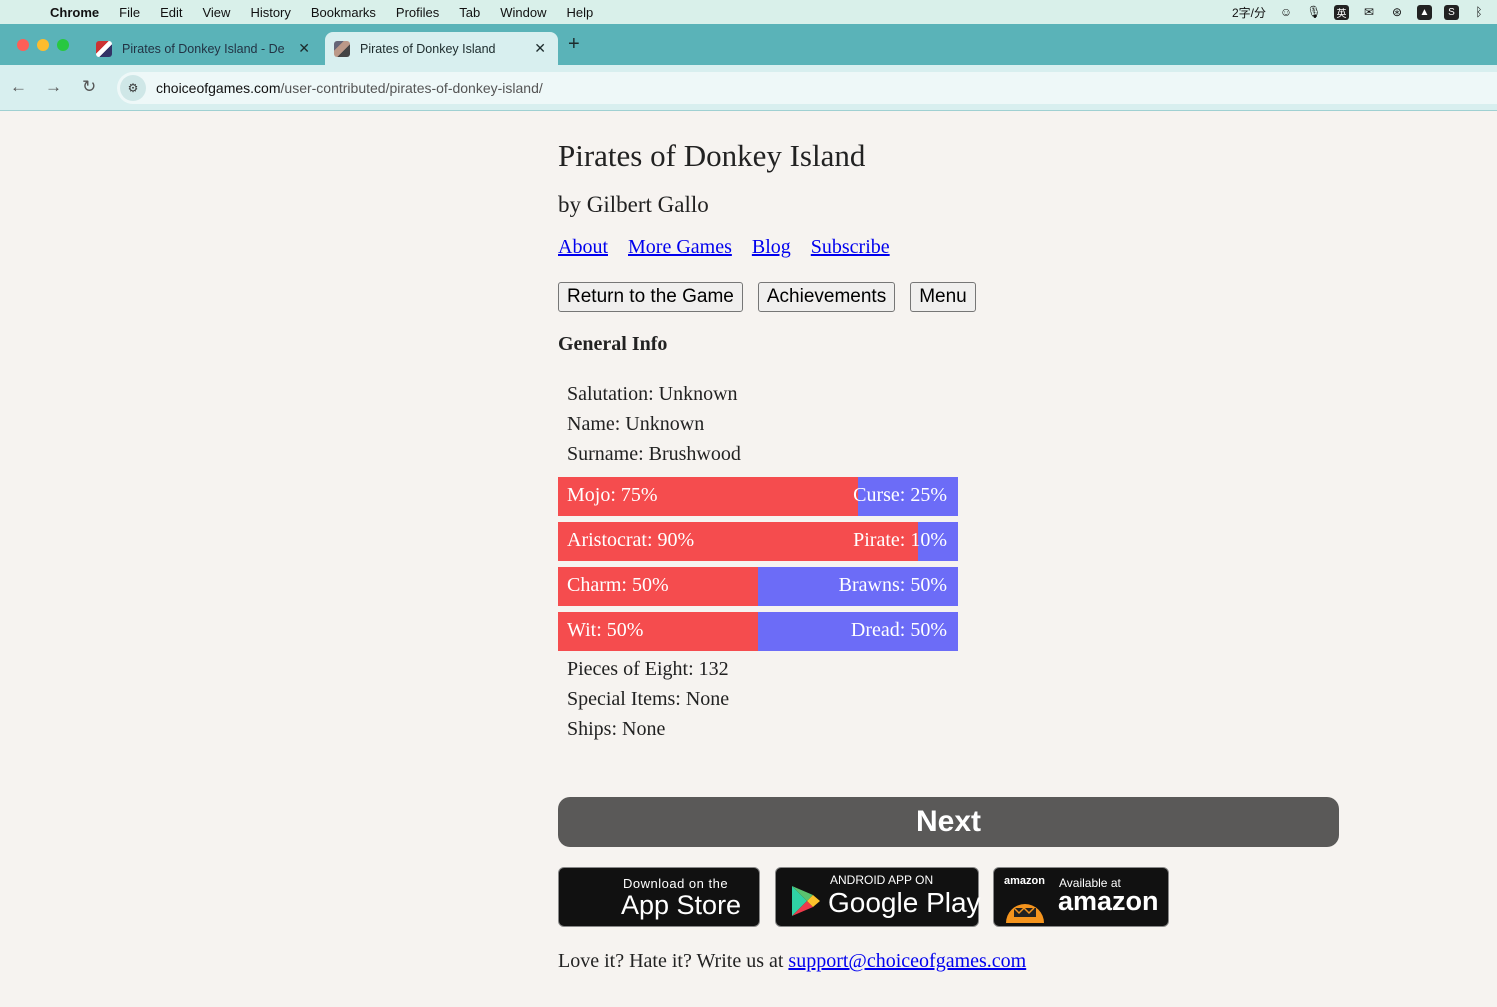 Image resolution: width=1497 pixels, height=1007 pixels. Describe the element at coordinates (676, 883) in the screenshot. I see `appstore-small-text: Download on the` at that location.